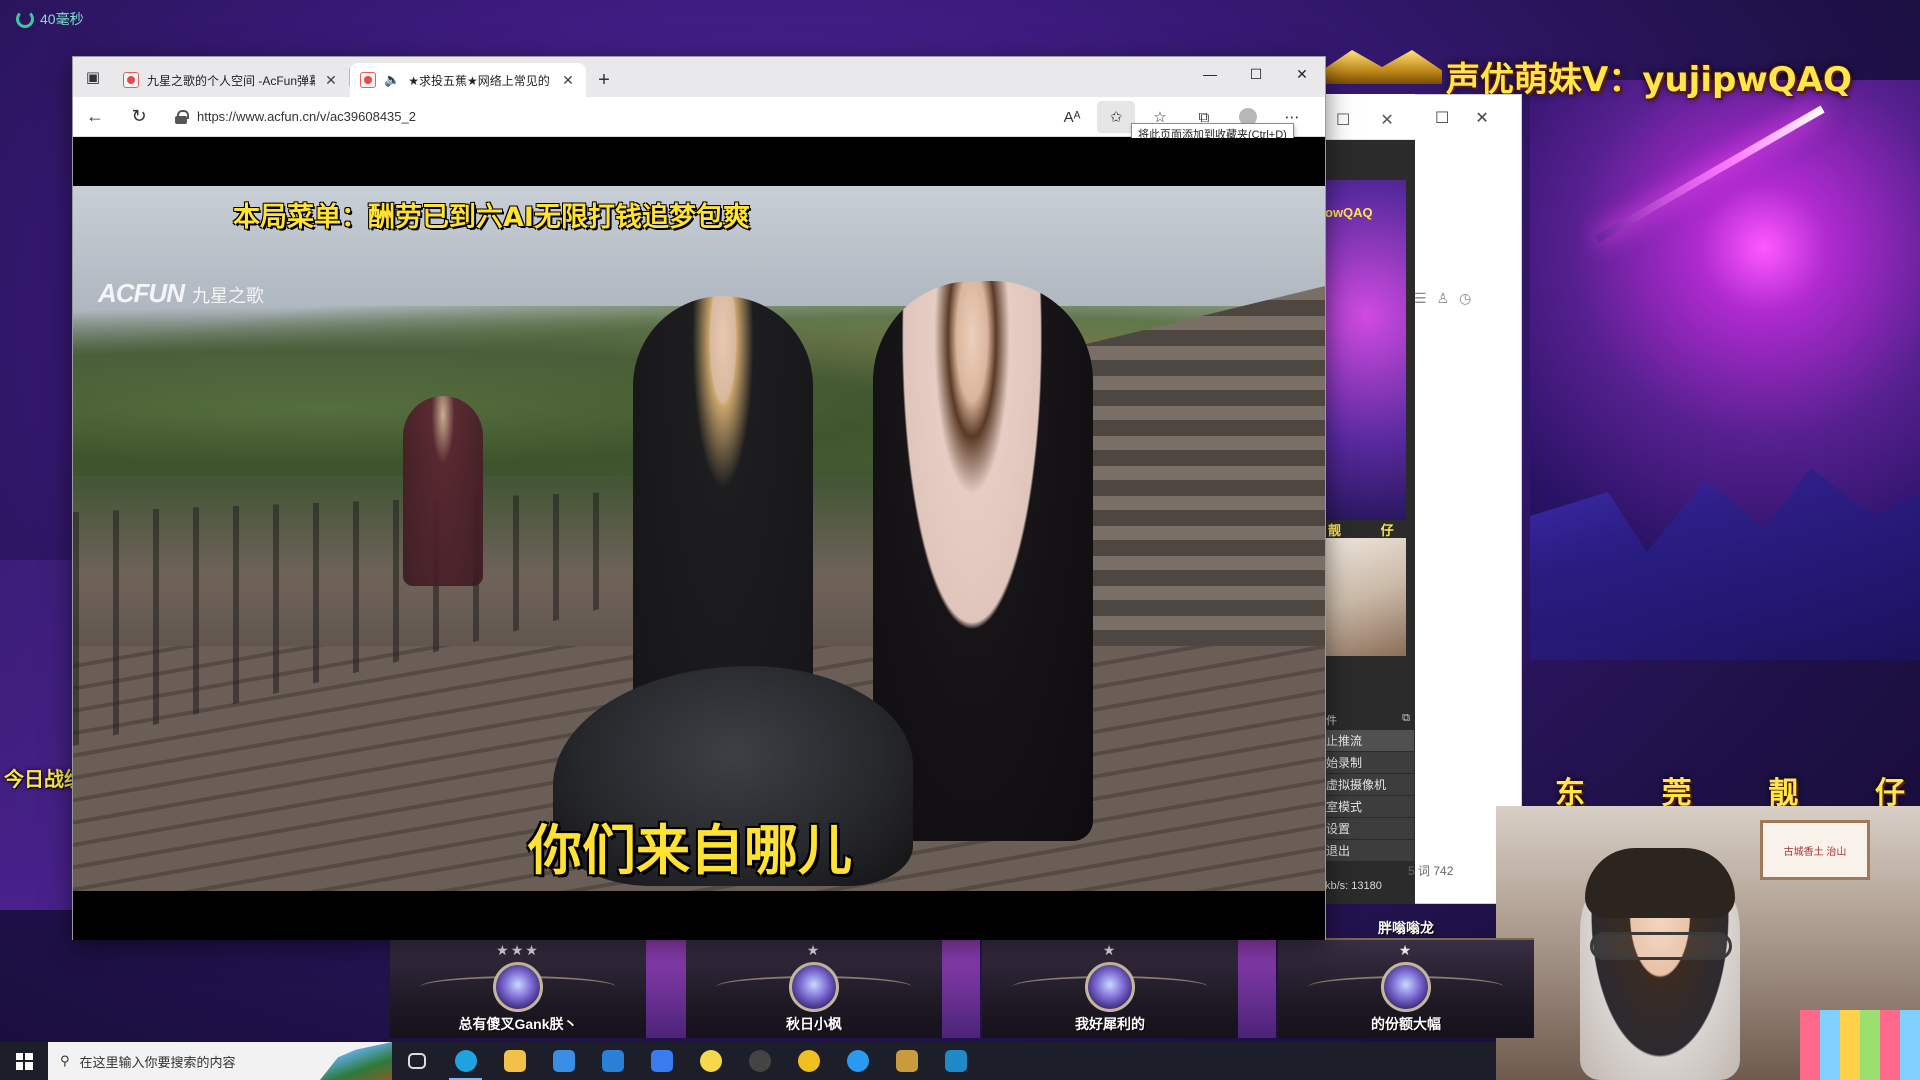  I want to click on arrow-left-icon: ←, so click(95, 116).